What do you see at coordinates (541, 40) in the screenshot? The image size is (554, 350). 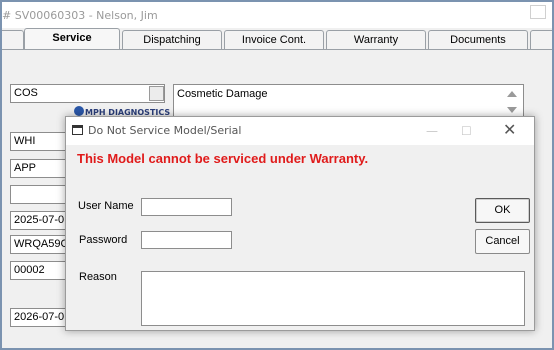 I see `tab-next` at bounding box center [541, 40].